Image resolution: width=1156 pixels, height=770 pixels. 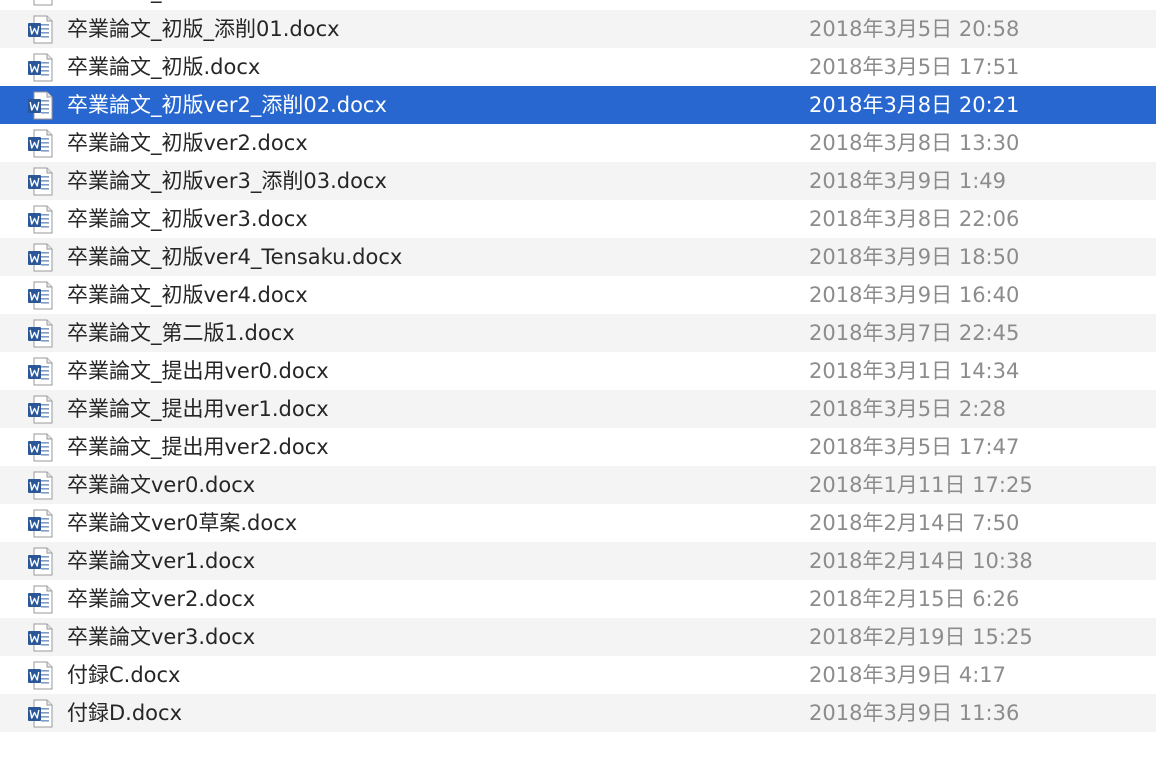 What do you see at coordinates (198, 409) in the screenshot?
I see `file-name: 卒業論文_提出用ver1.docx` at bounding box center [198, 409].